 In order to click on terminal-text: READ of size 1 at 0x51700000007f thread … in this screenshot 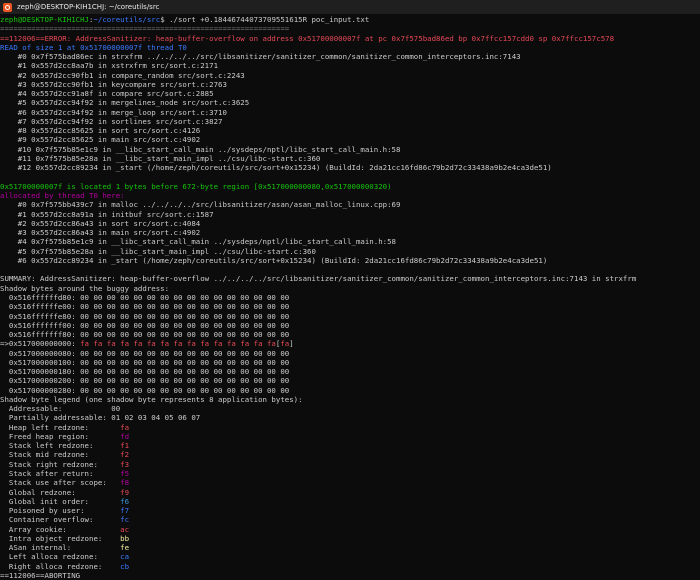, I will do `click(93, 47)`.